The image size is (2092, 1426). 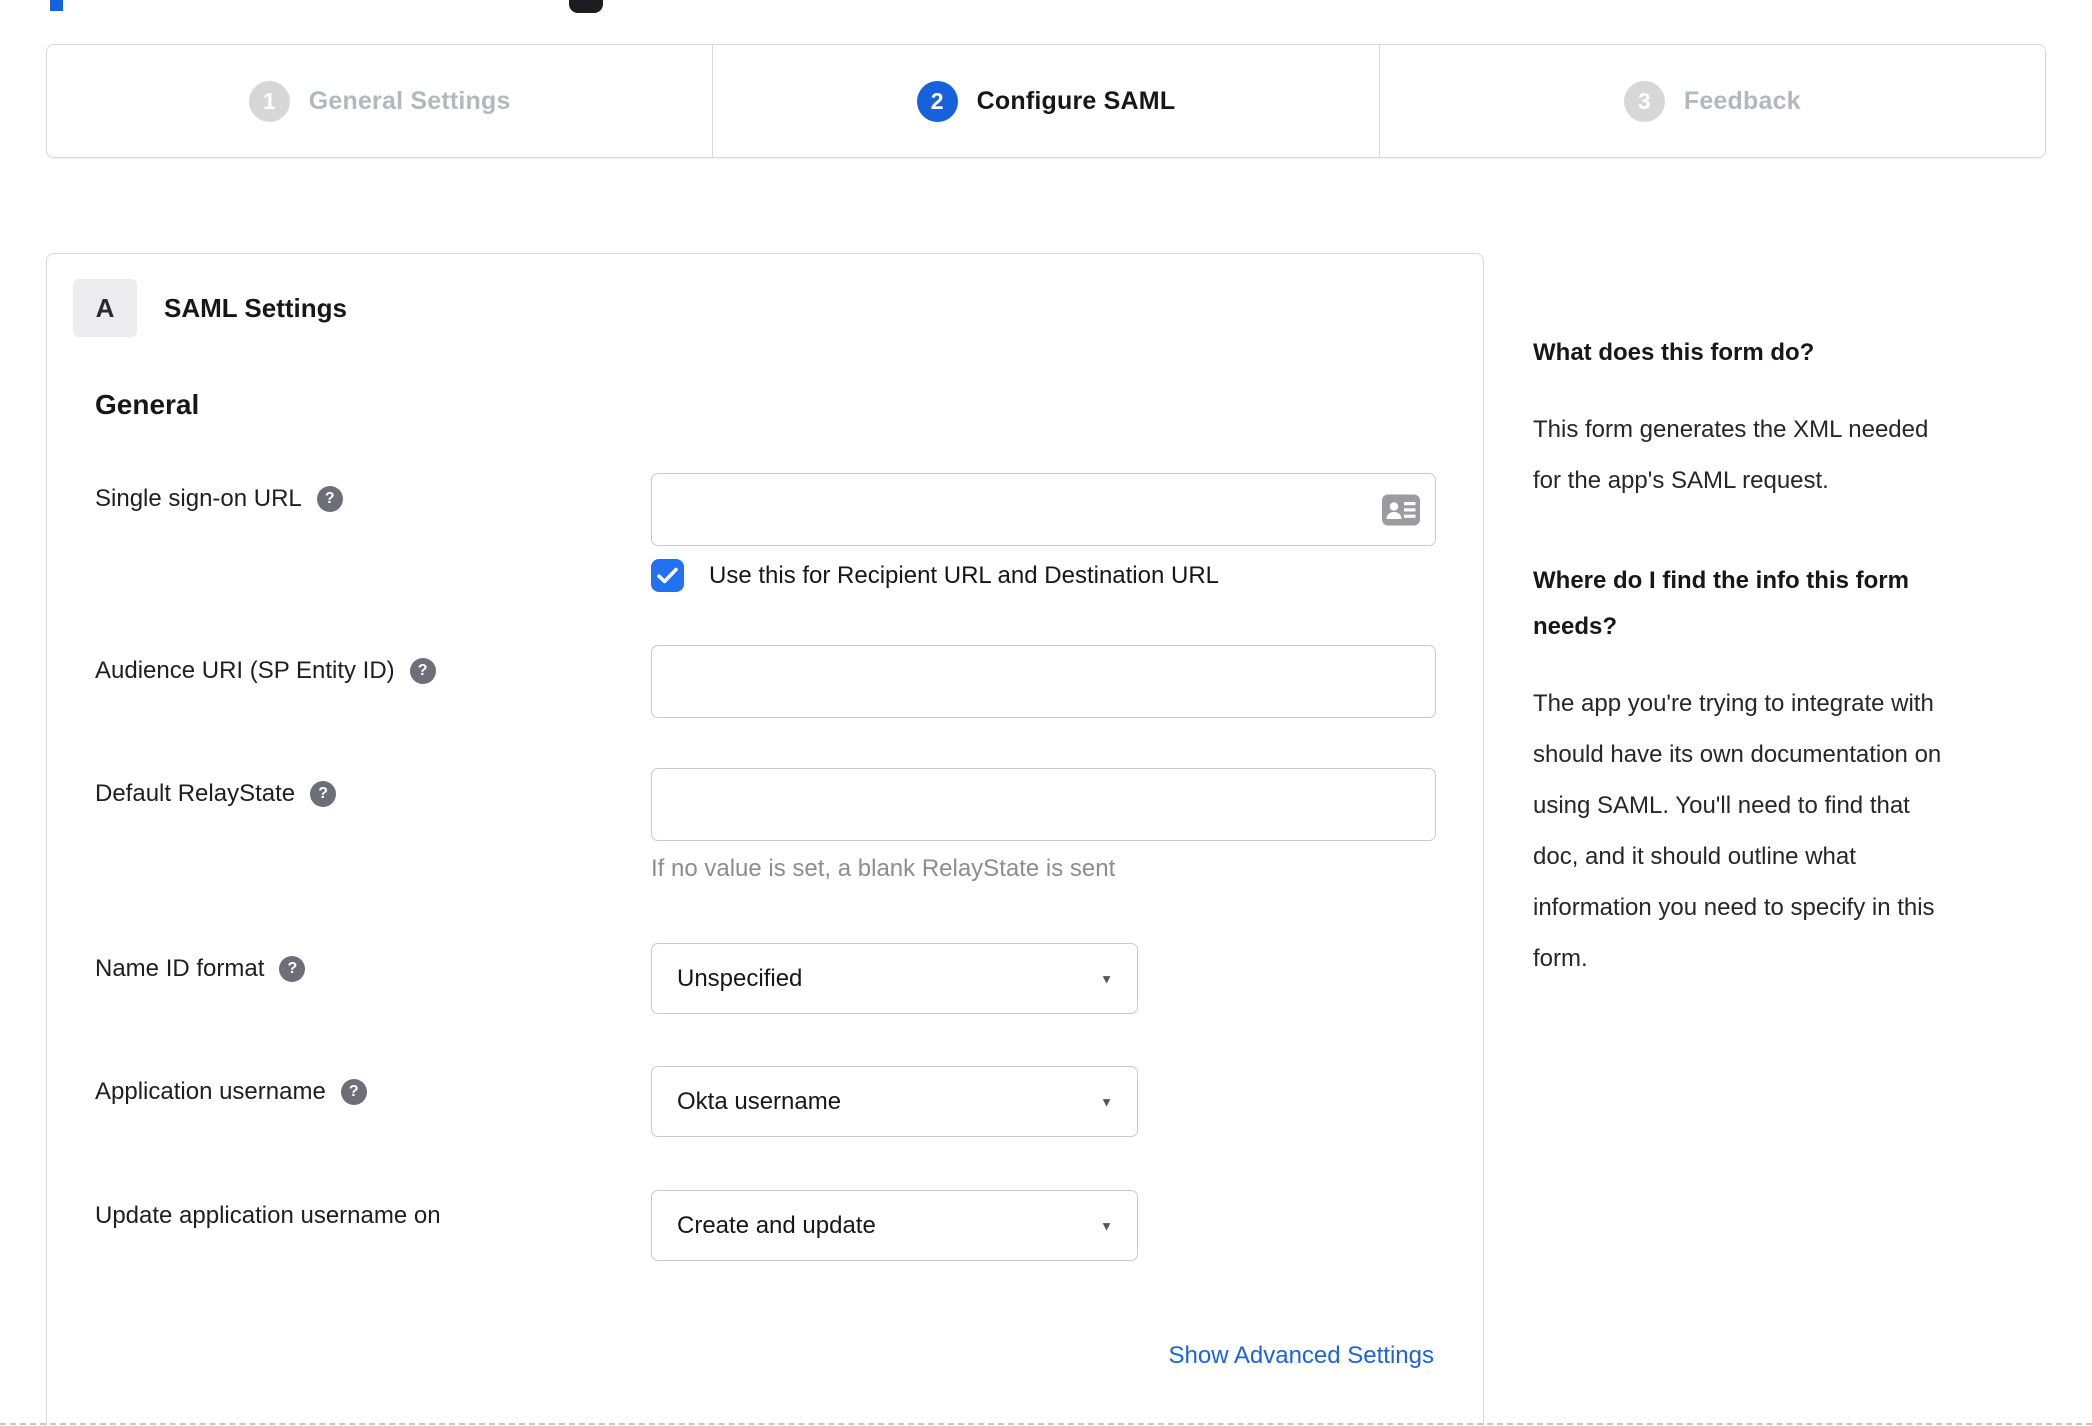 I want to click on step-feedback: 3 Feedback, so click(x=1711, y=101).